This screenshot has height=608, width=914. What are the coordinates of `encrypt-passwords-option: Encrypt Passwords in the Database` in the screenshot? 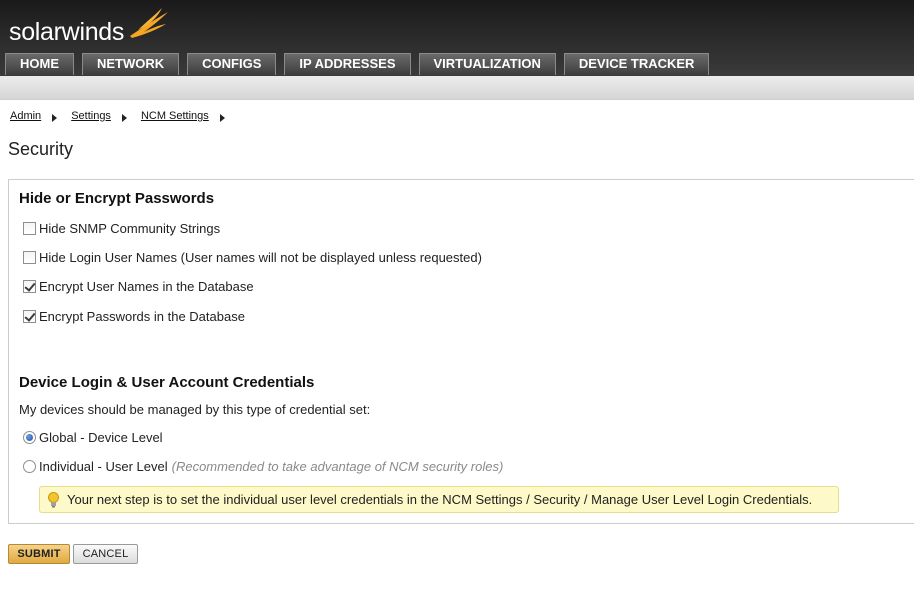 It's located at (134, 316).